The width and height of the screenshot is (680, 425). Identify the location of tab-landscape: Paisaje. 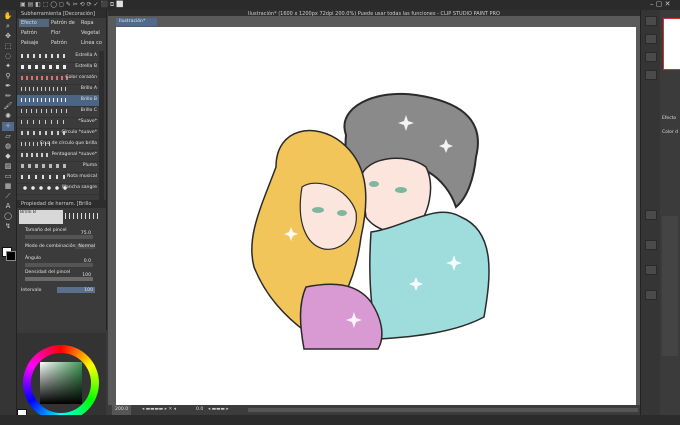
(34, 43).